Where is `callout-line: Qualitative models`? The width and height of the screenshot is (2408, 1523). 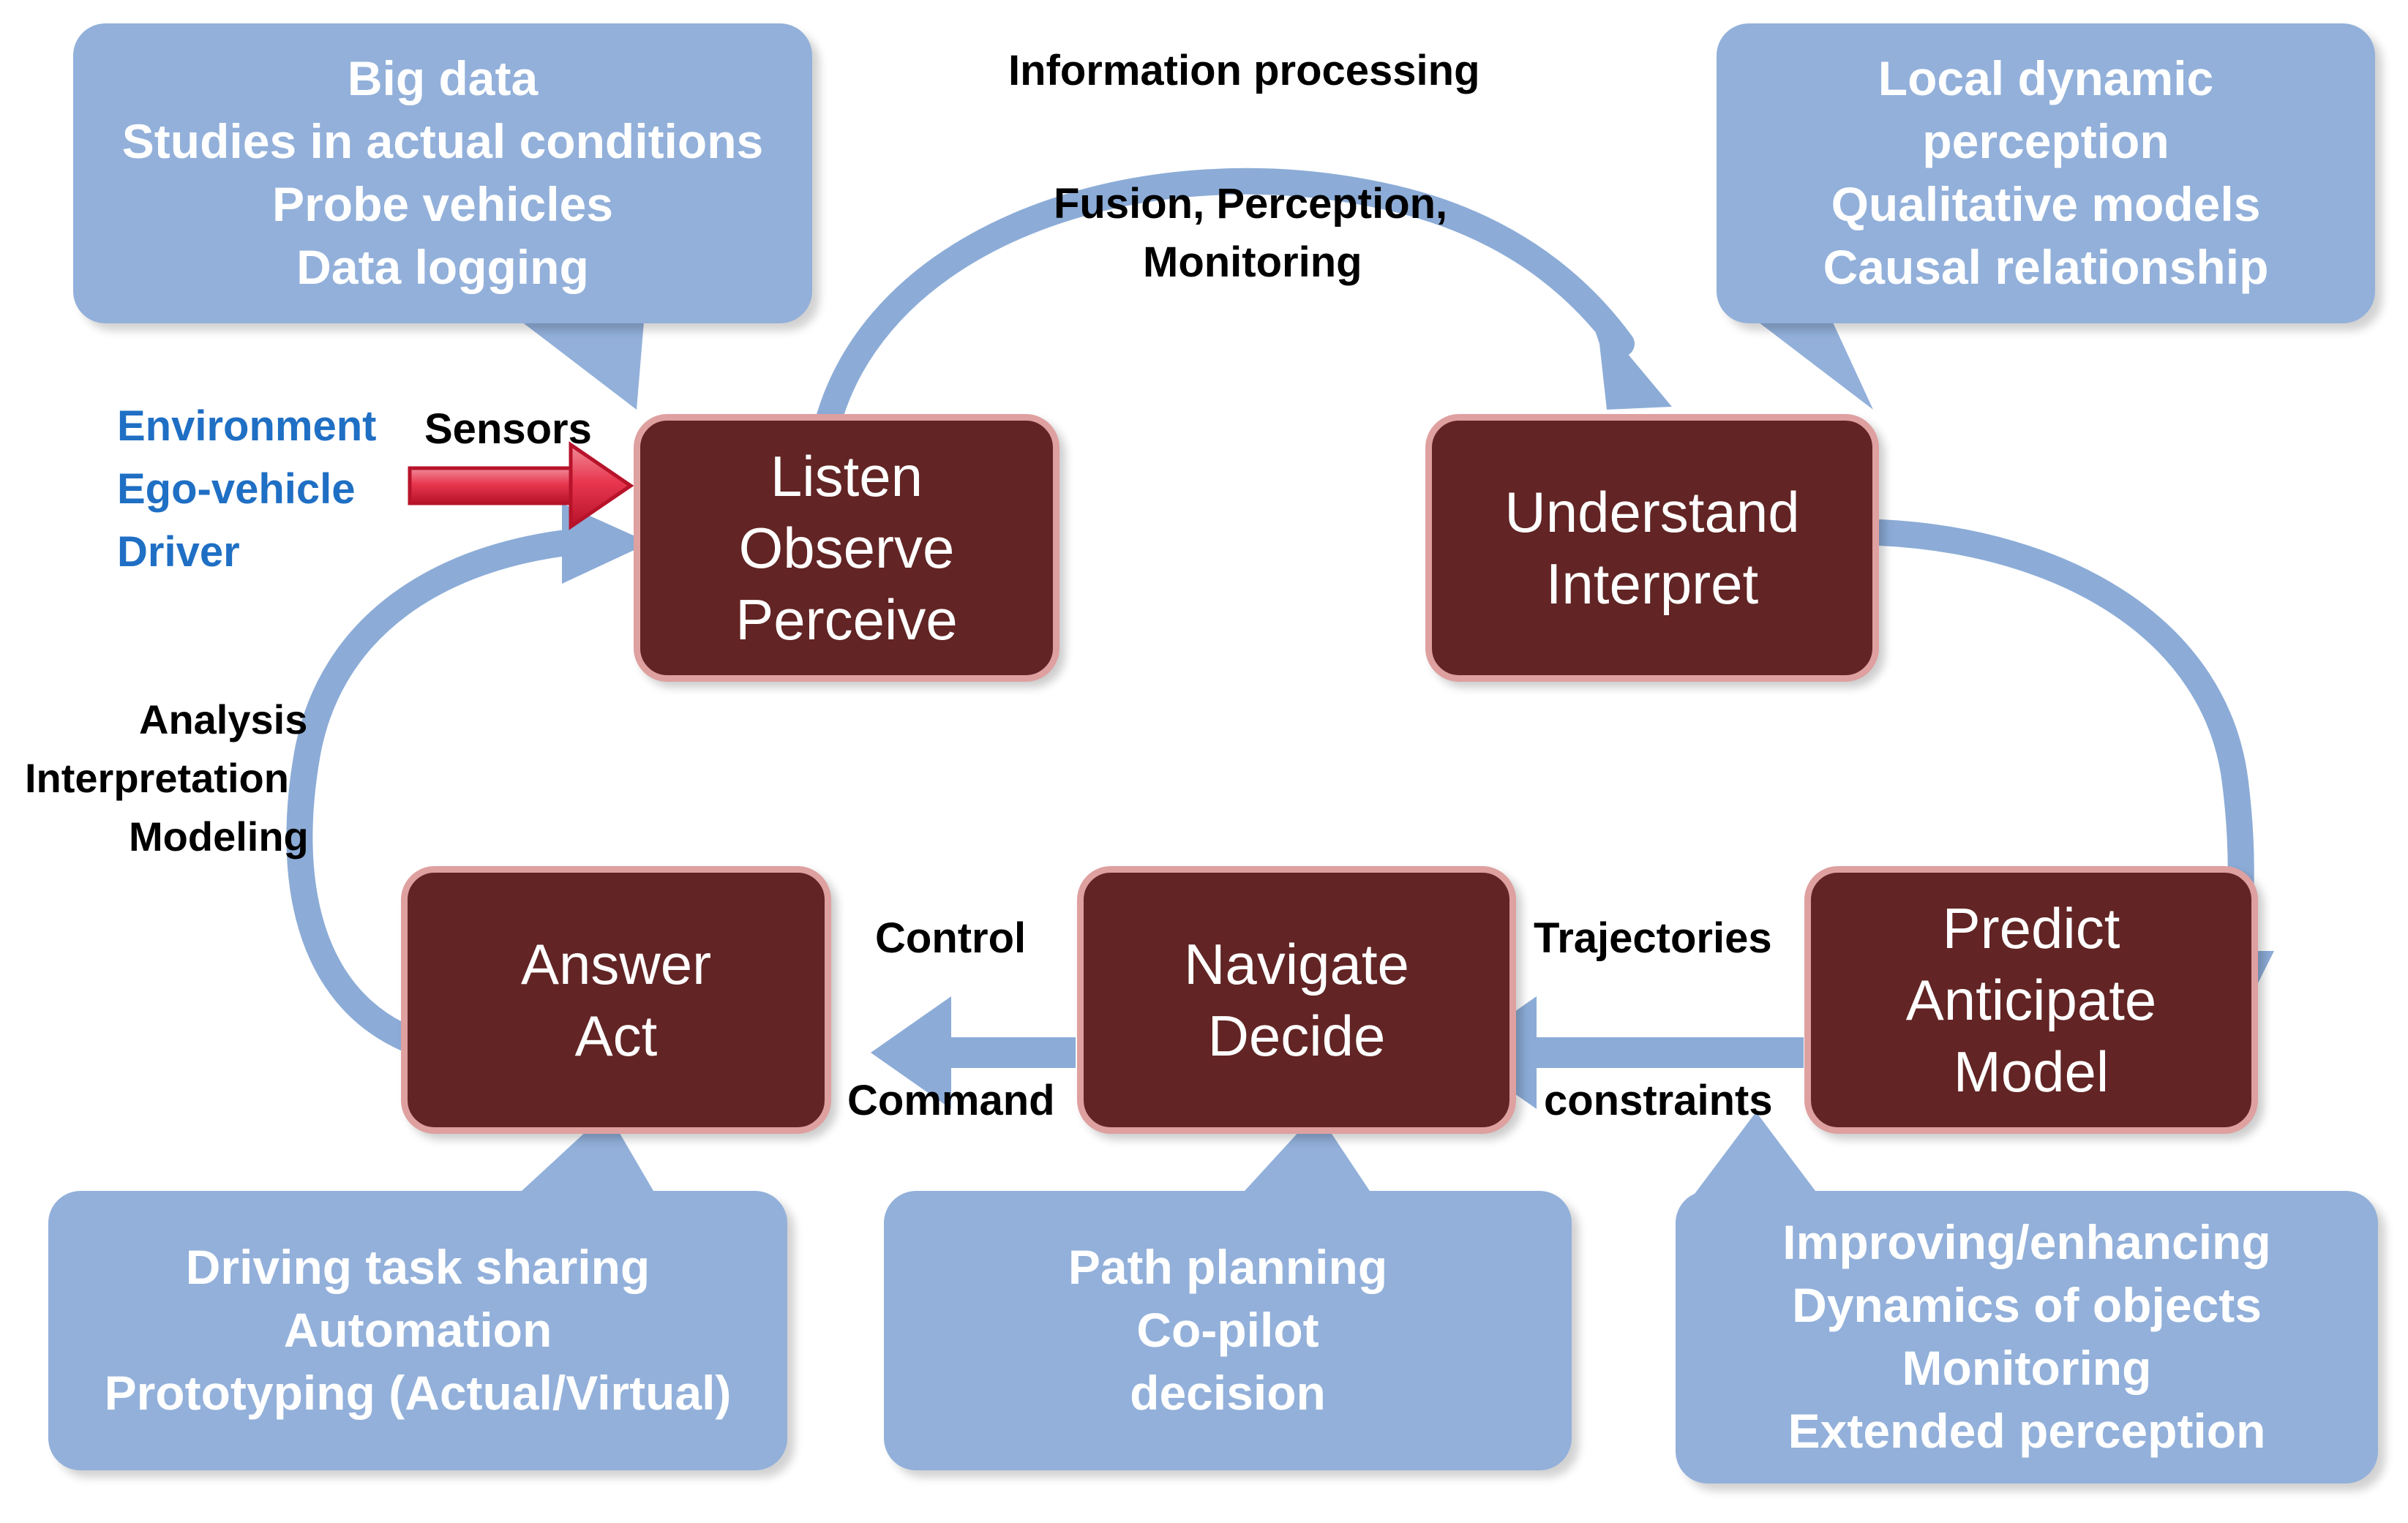
callout-line: Qualitative models is located at coordinates (2046, 204).